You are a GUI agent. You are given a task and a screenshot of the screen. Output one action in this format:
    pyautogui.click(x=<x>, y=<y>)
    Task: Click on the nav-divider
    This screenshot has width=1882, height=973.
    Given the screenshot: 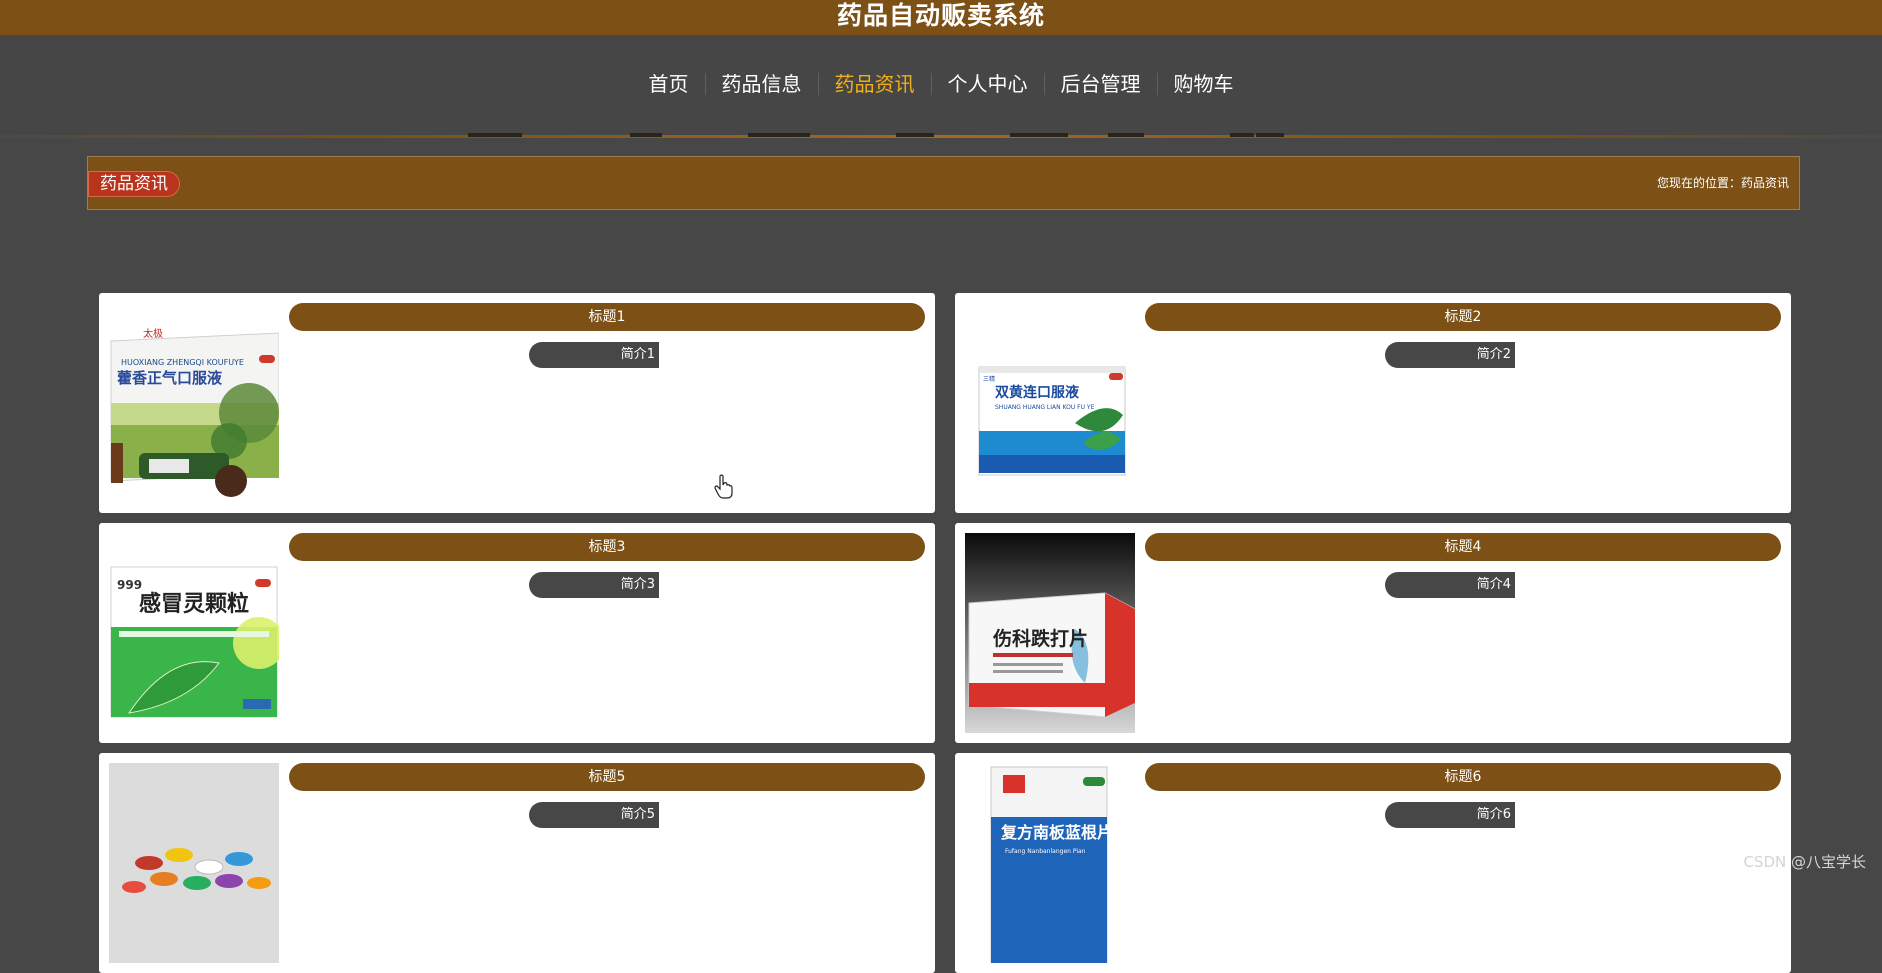 What is the action you would take?
    pyautogui.click(x=941, y=136)
    